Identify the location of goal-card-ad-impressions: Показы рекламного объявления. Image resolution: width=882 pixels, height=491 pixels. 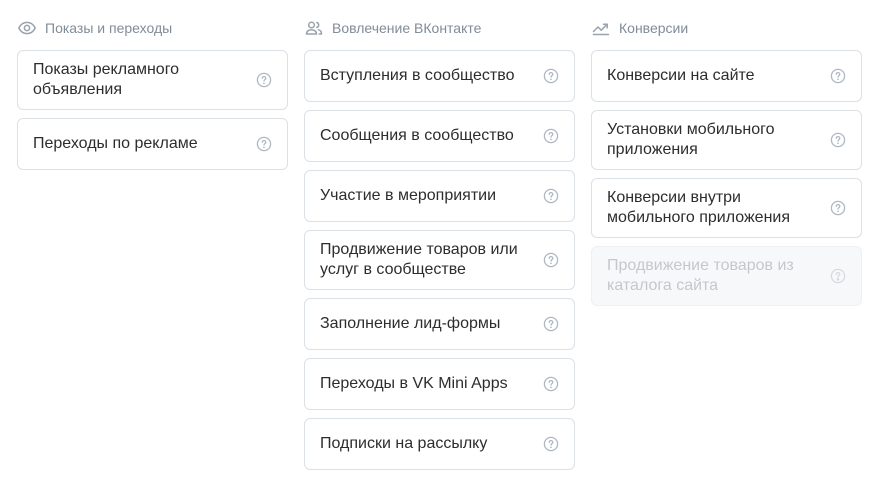
(152, 80).